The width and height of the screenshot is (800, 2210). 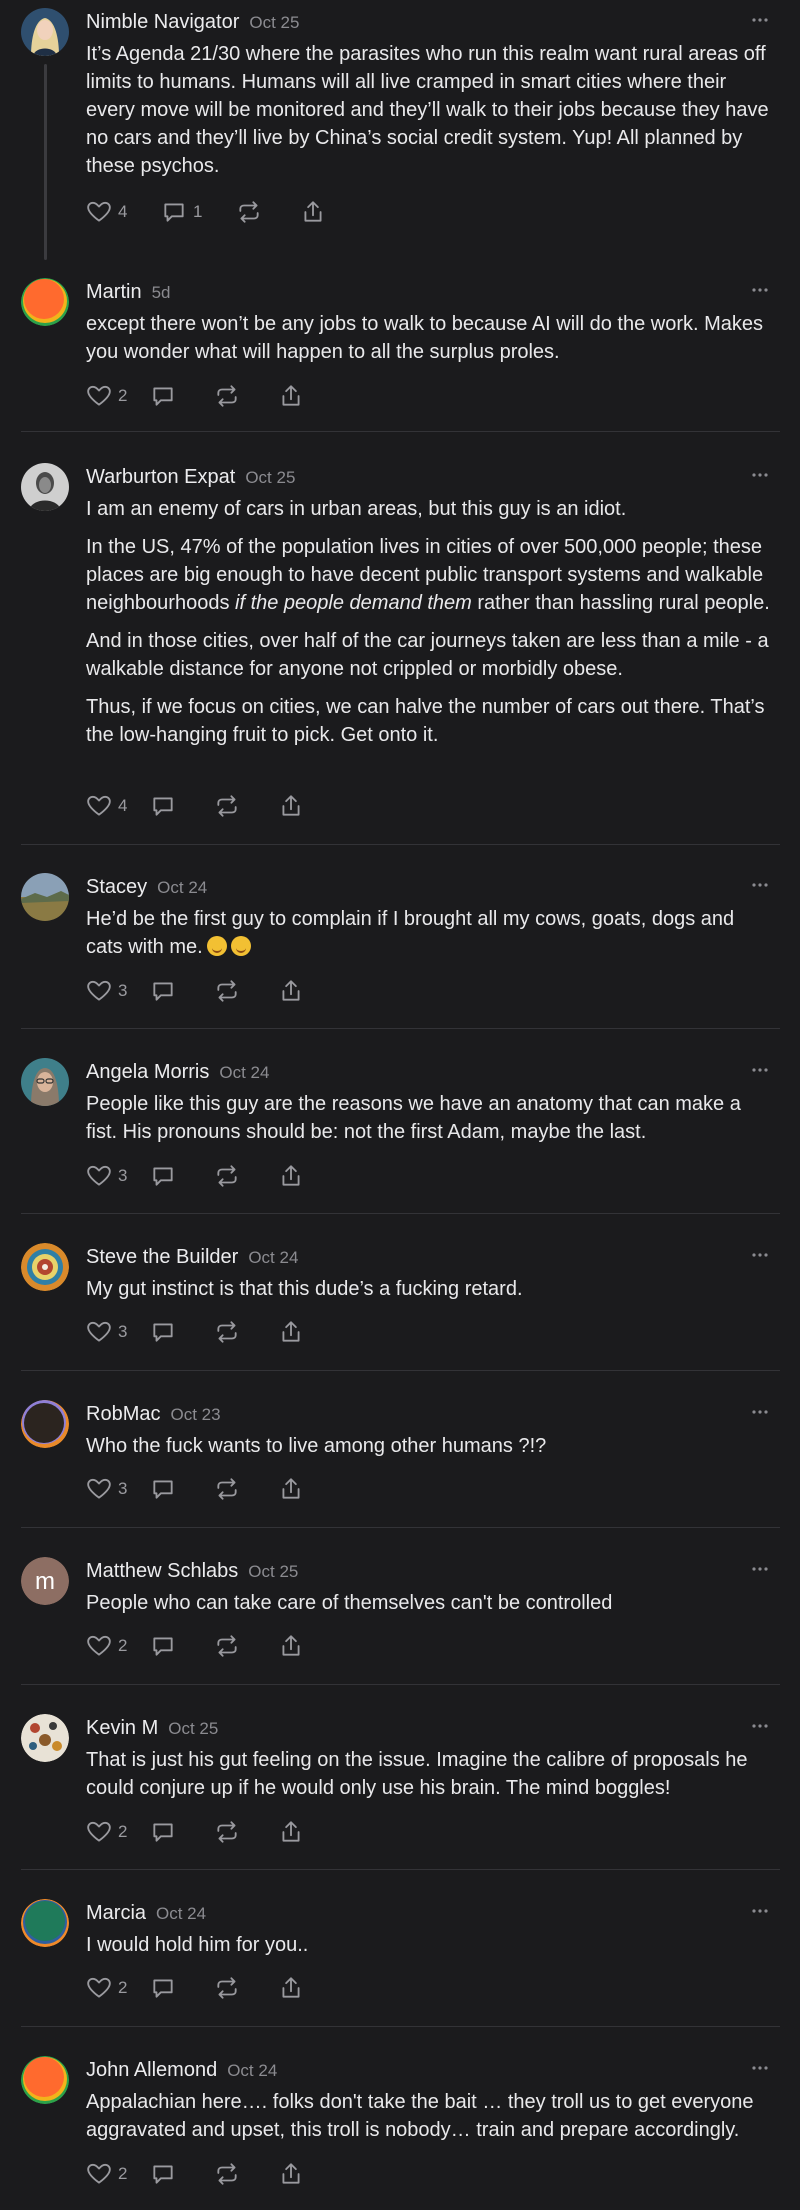 What do you see at coordinates (147, 1072) in the screenshot?
I see `author-name: Angela Morris` at bounding box center [147, 1072].